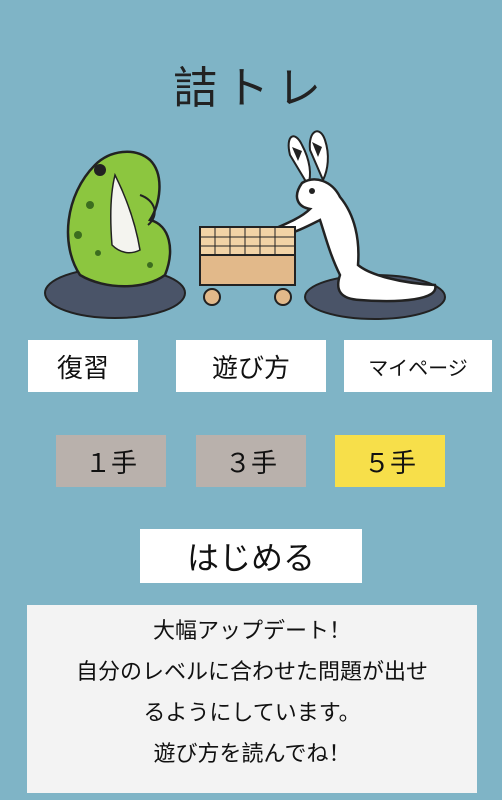 The image size is (502, 800). What do you see at coordinates (251, 461) in the screenshot?
I see `level-3-move-button: ３手` at bounding box center [251, 461].